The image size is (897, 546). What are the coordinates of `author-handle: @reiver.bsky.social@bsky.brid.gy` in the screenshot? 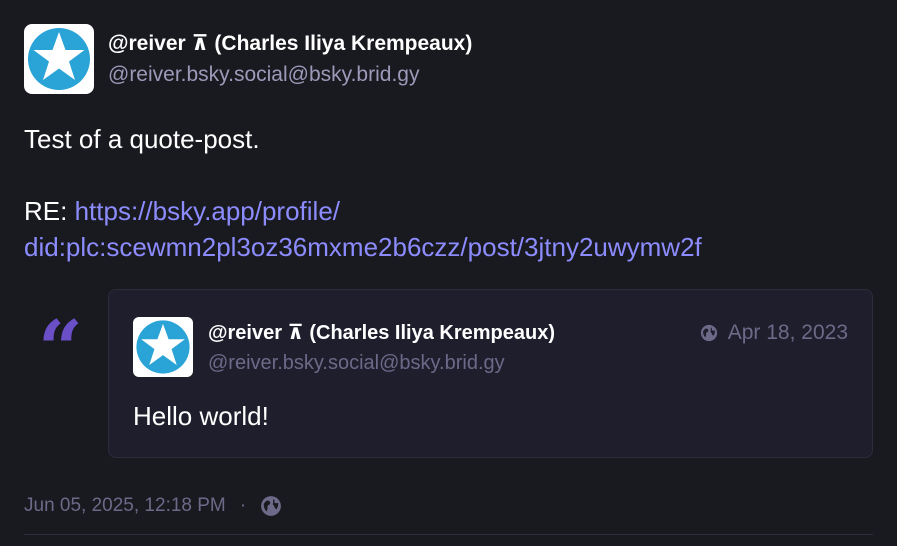 It's located at (263, 75).